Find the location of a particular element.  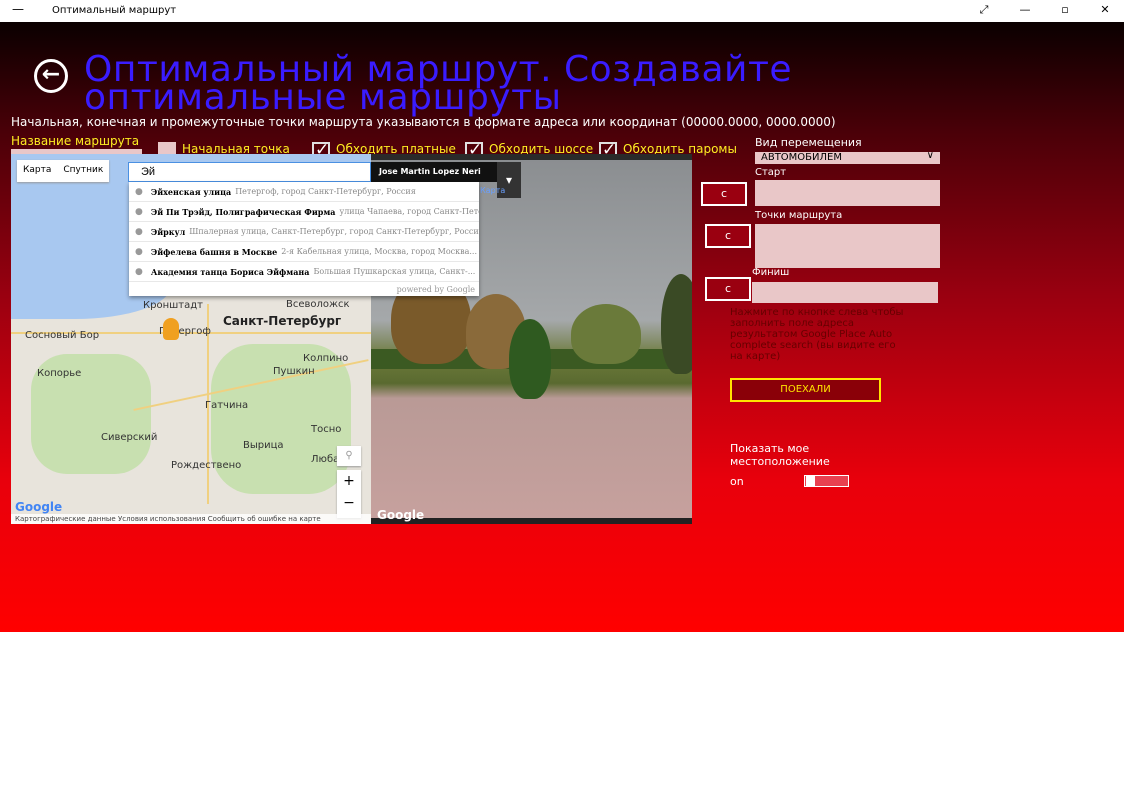

zoom-out-button: − is located at coordinates (349, 503).